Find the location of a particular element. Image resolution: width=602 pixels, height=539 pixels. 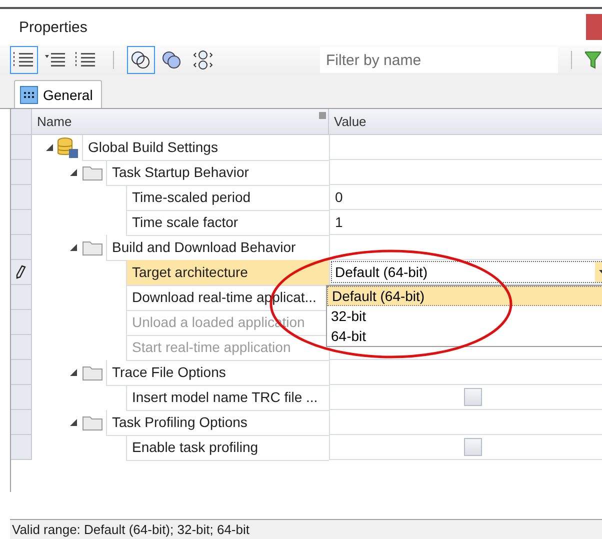

property-name: Time scale factor is located at coordinates (227, 223).